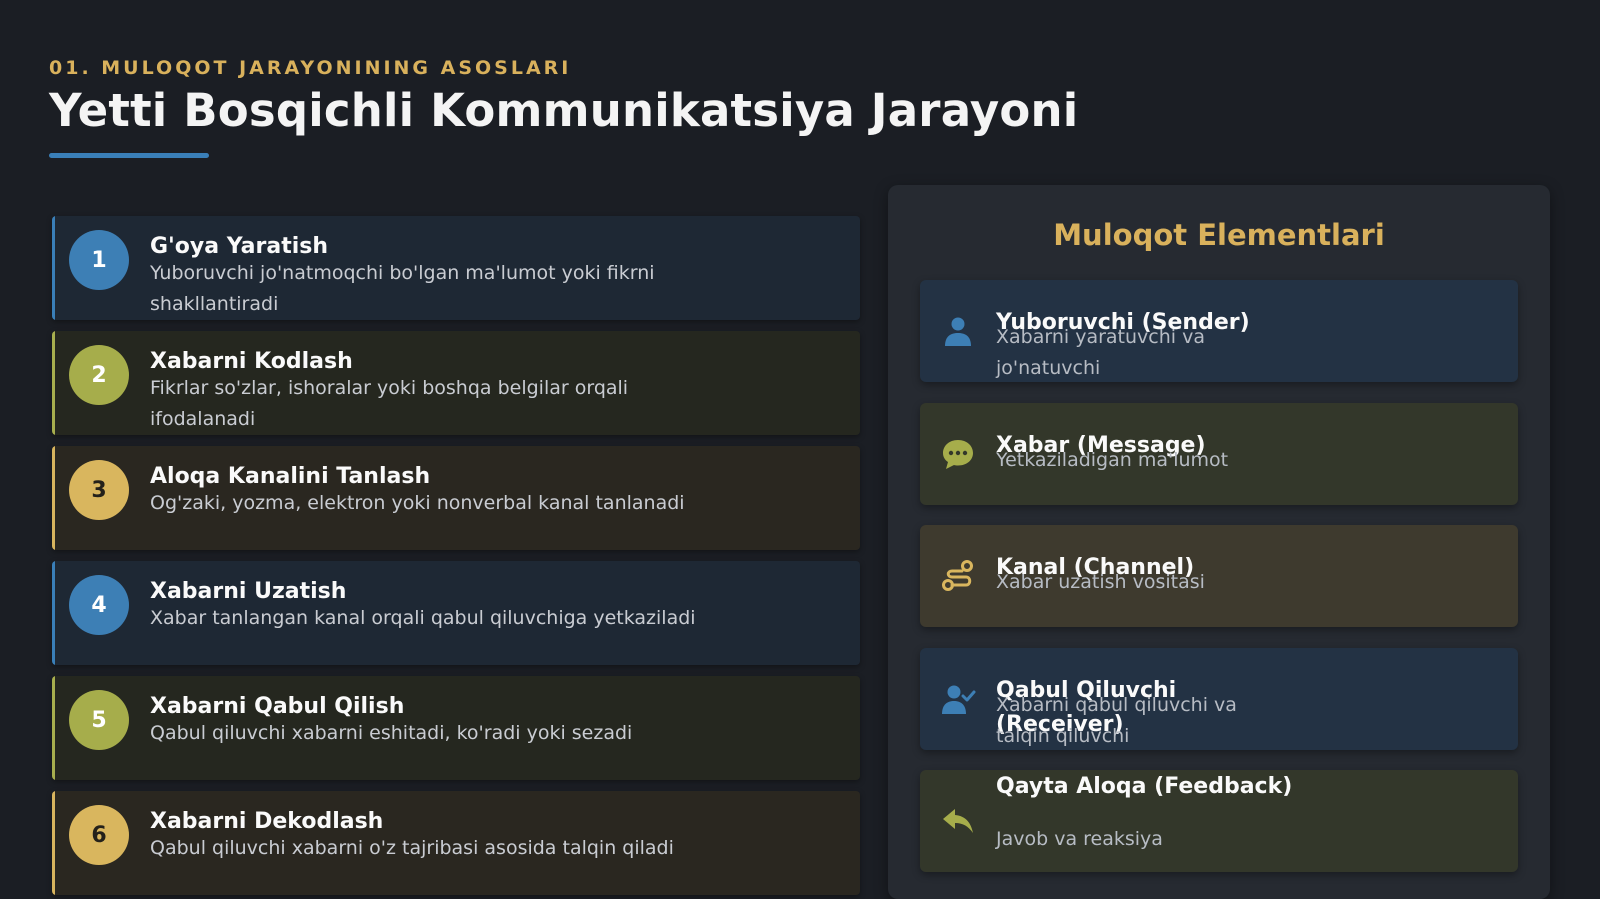 Image resolution: width=1600 pixels, height=899 pixels. I want to click on step-number-badge: 2, so click(99, 375).